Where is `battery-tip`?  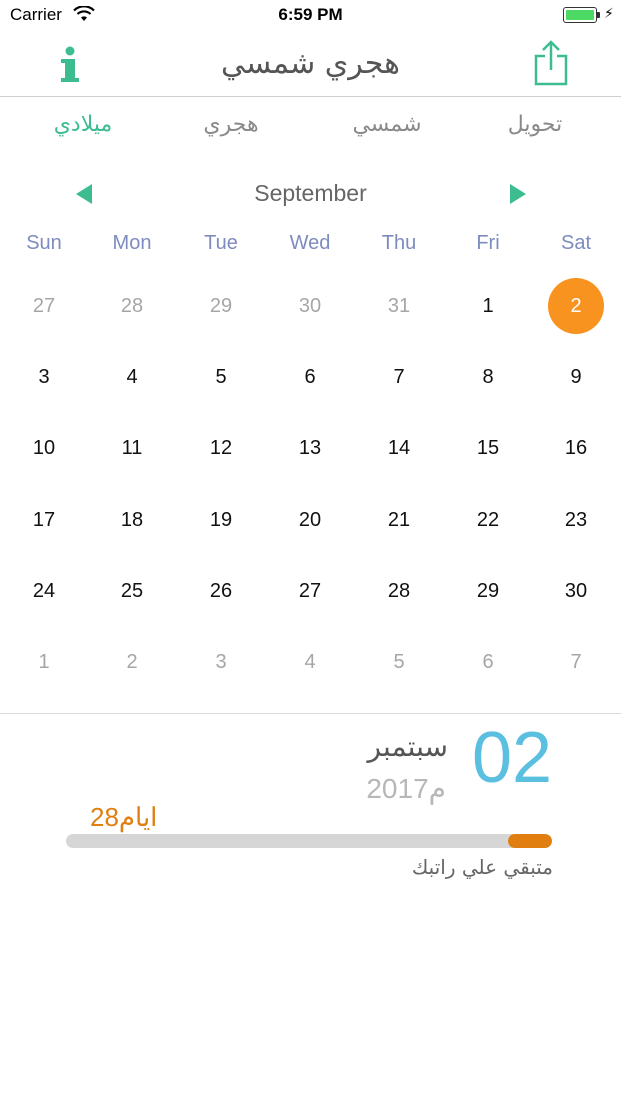
battery-tip is located at coordinates (598, 15).